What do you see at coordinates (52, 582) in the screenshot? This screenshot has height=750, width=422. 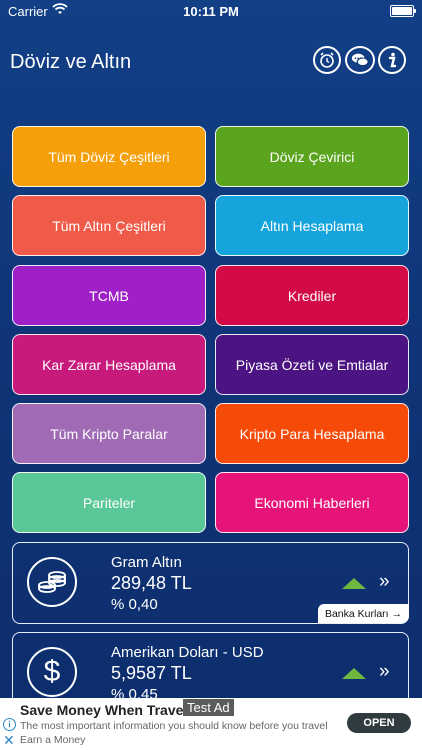 I see `coins-icon` at bounding box center [52, 582].